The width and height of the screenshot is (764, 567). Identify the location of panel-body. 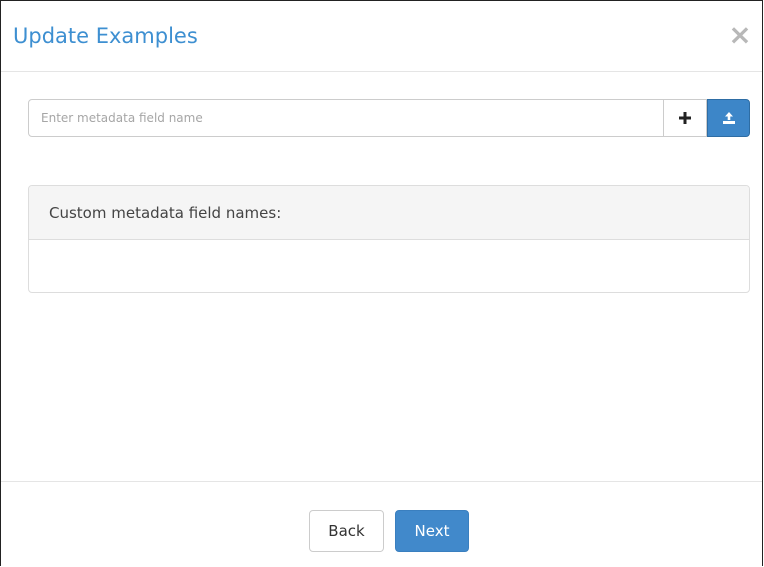
(389, 266).